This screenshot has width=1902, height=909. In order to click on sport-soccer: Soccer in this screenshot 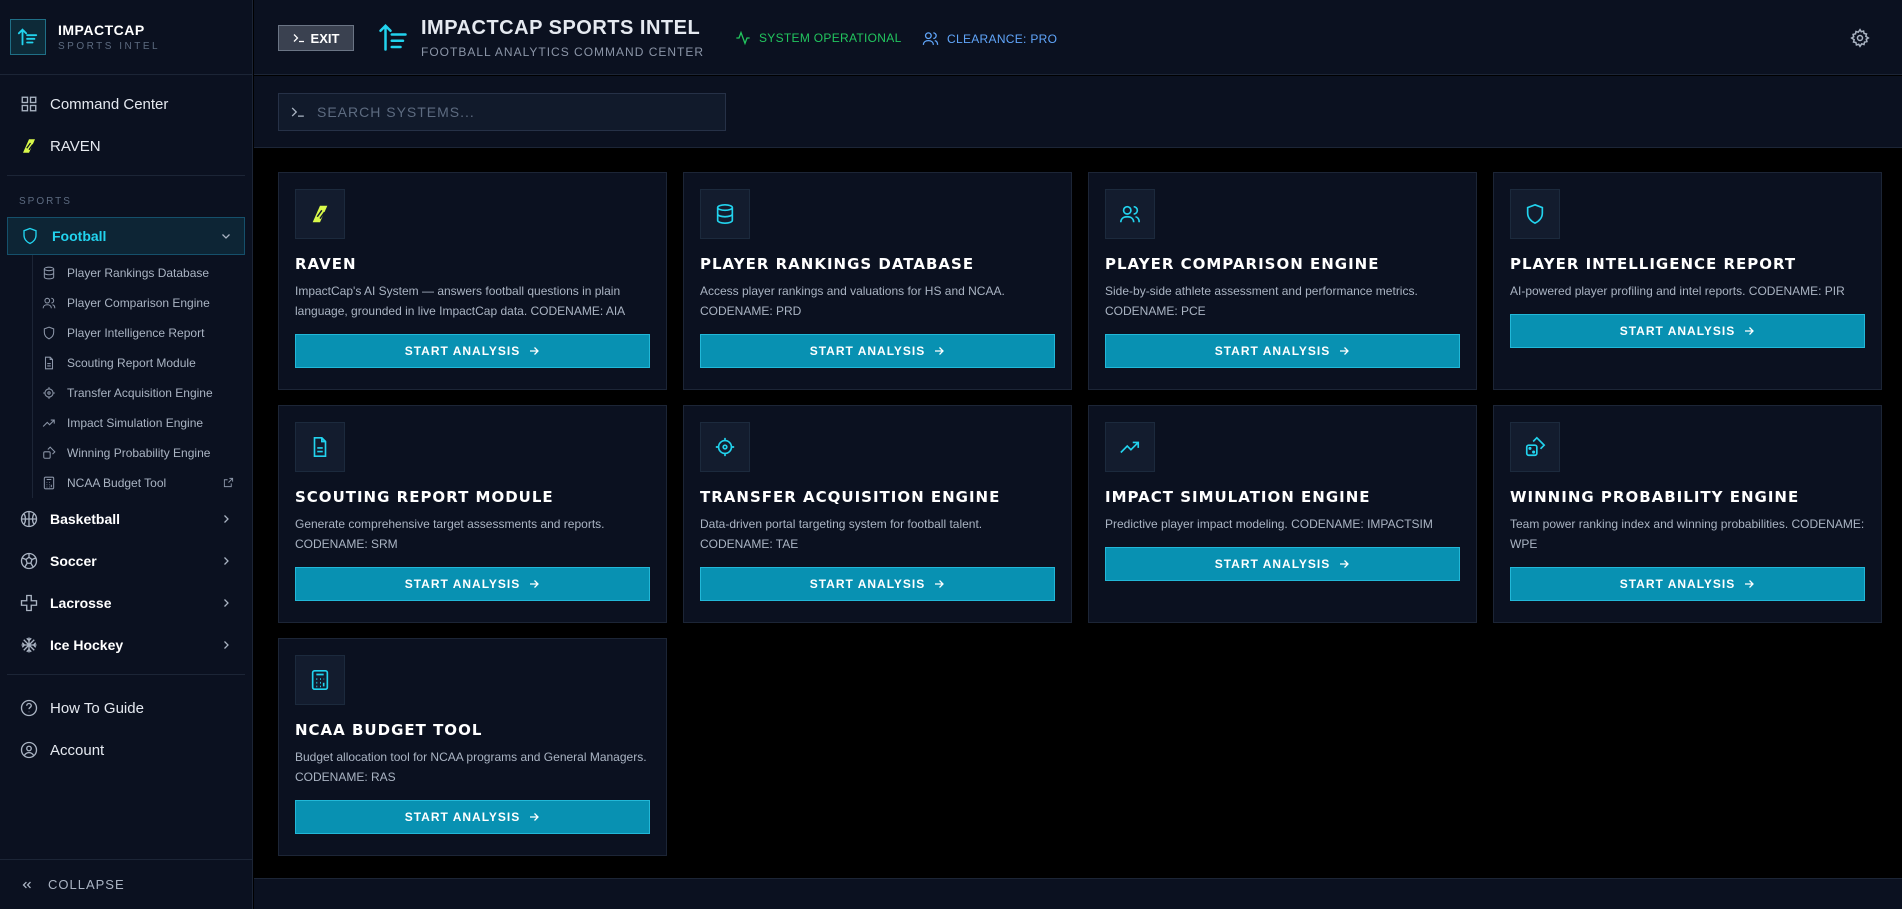, I will do `click(126, 561)`.